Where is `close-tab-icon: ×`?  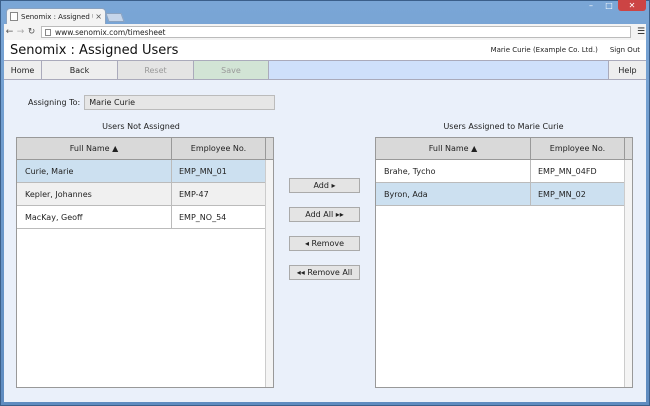
close-tab-icon: × is located at coordinates (98, 16).